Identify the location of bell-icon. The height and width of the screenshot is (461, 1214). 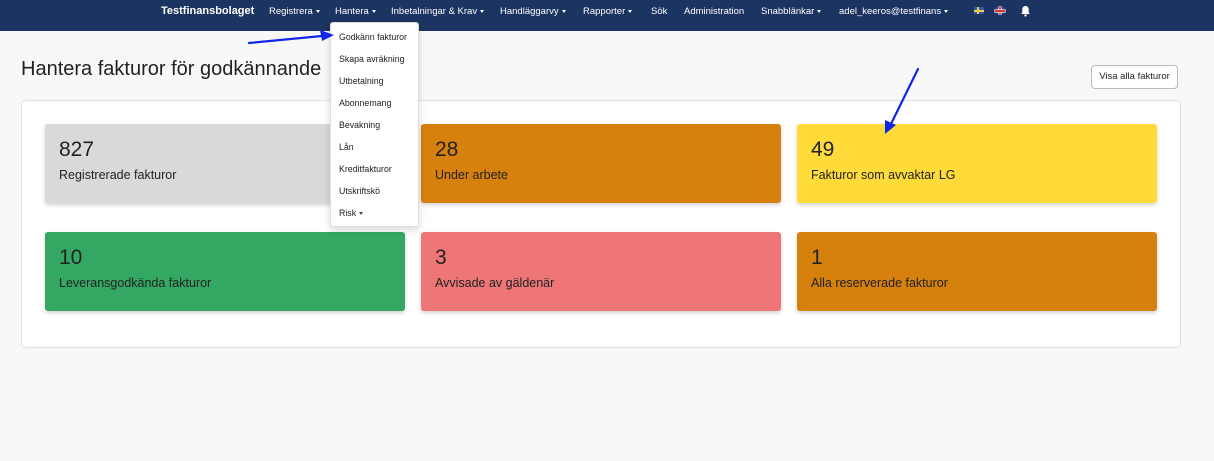
(1025, 11).